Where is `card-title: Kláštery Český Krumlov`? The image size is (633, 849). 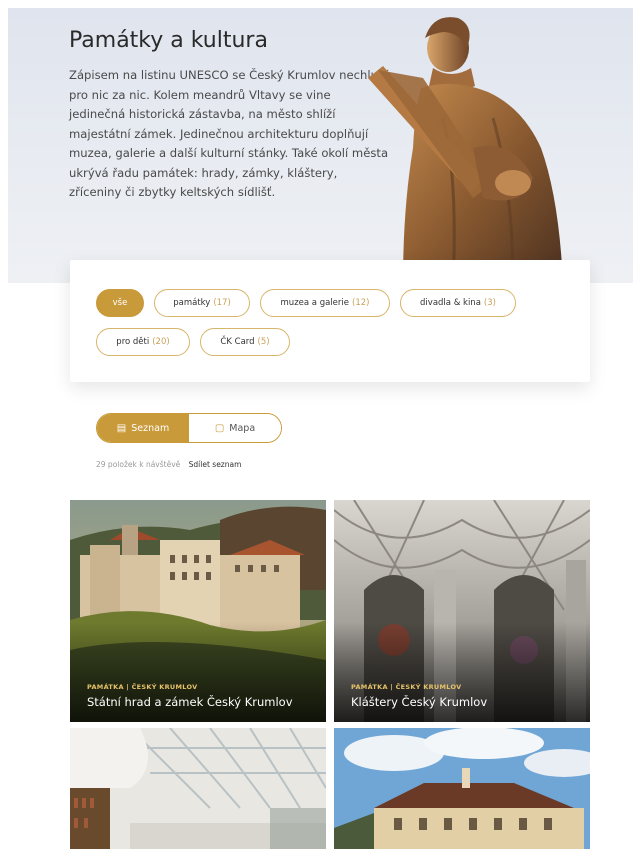
card-title: Kláštery Český Krumlov is located at coordinates (419, 702).